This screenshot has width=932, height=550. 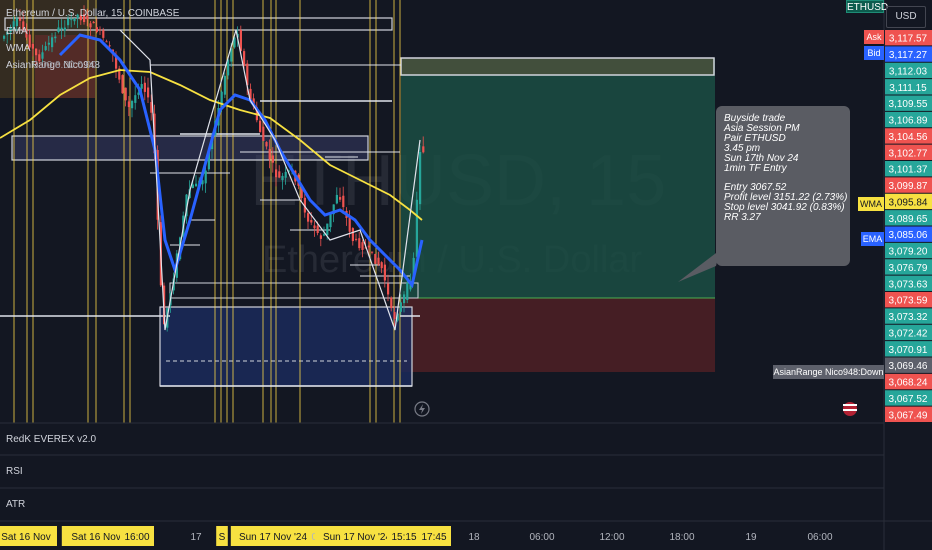 What do you see at coordinates (867, 6) in the screenshot?
I see `symbol-button: ETHUSD` at bounding box center [867, 6].